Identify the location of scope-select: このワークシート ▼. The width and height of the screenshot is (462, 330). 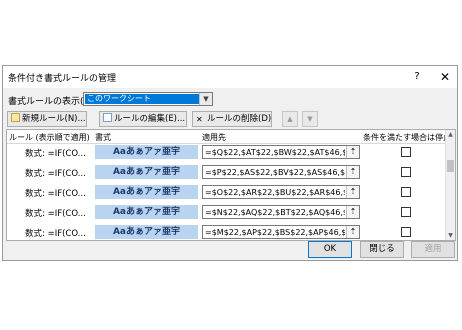
(148, 99).